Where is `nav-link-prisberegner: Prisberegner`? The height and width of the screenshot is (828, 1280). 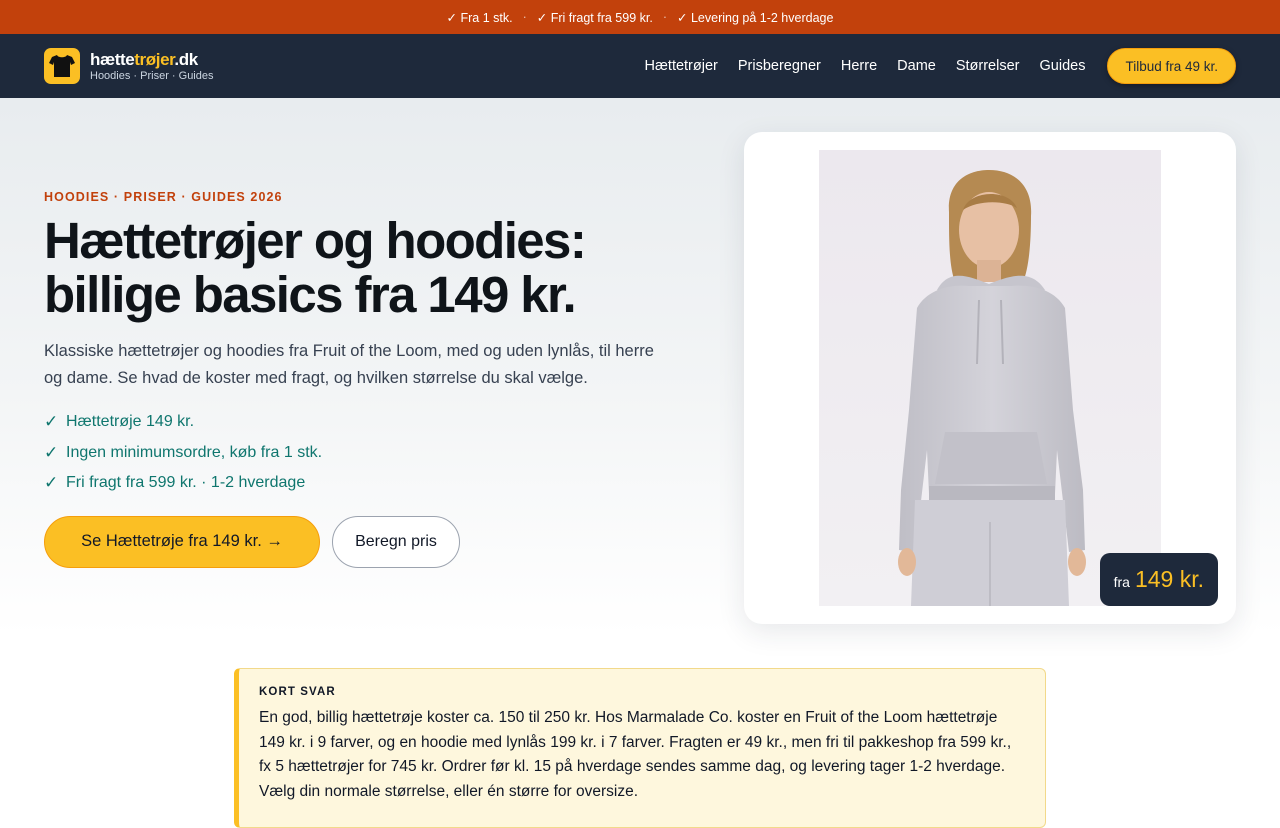
nav-link-prisberegner: Prisberegner is located at coordinates (779, 66).